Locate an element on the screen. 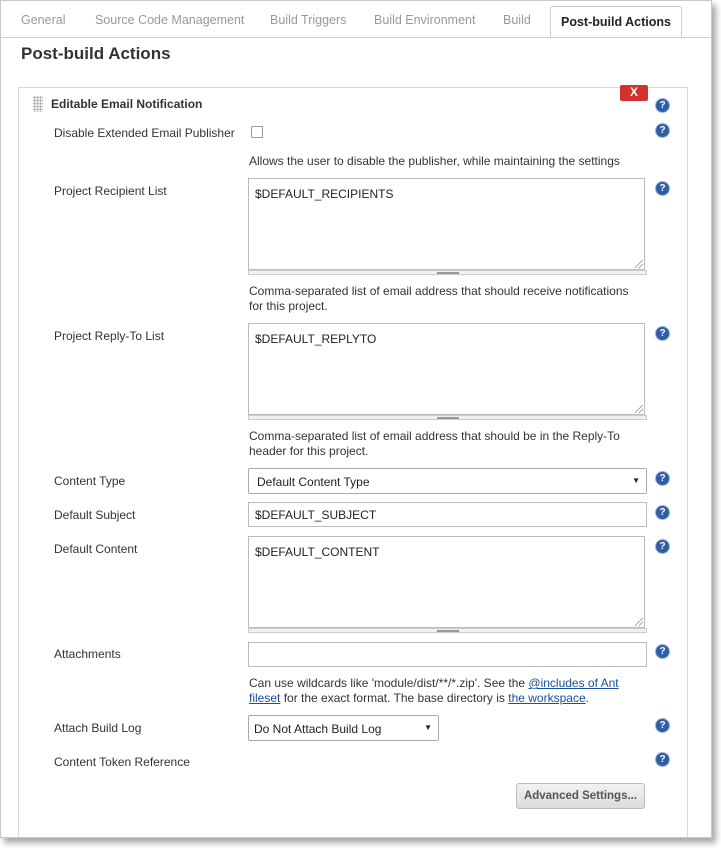 This screenshot has height=848, width=721. tab-build-triggers: Build Triggers is located at coordinates (308, 20).